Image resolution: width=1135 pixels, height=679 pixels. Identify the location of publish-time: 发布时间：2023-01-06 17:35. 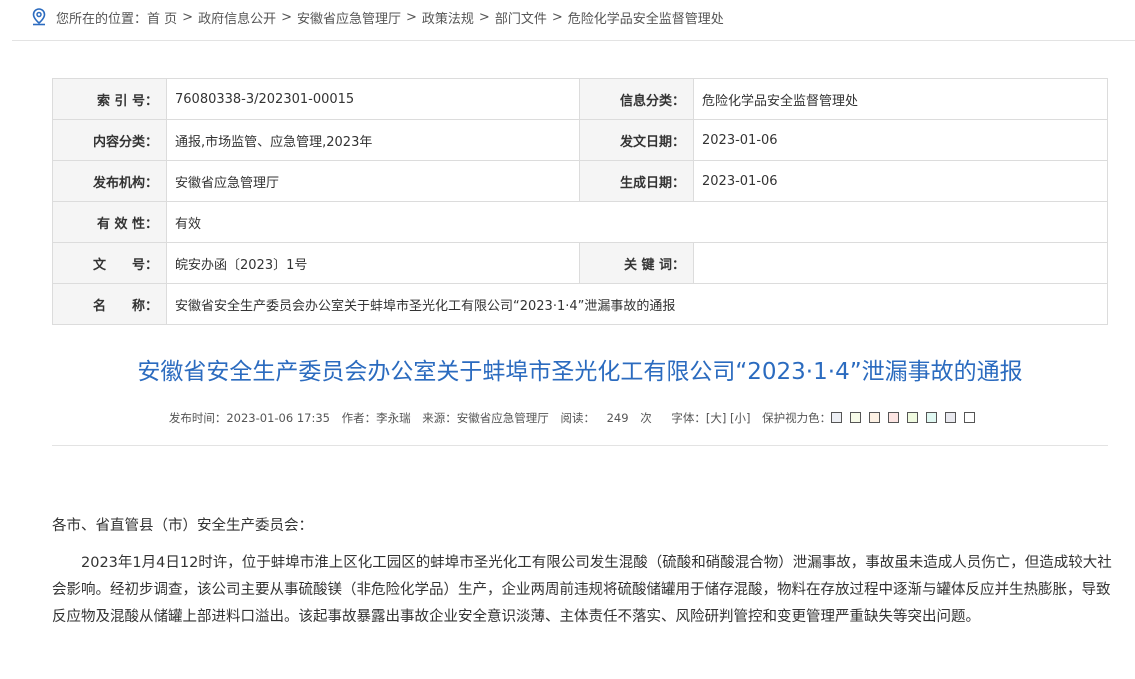
(249, 418).